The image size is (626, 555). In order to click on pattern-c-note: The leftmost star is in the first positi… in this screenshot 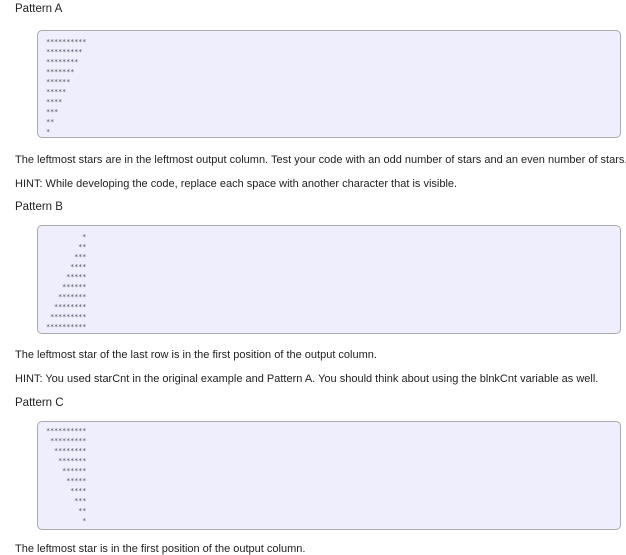, I will do `click(160, 549)`.